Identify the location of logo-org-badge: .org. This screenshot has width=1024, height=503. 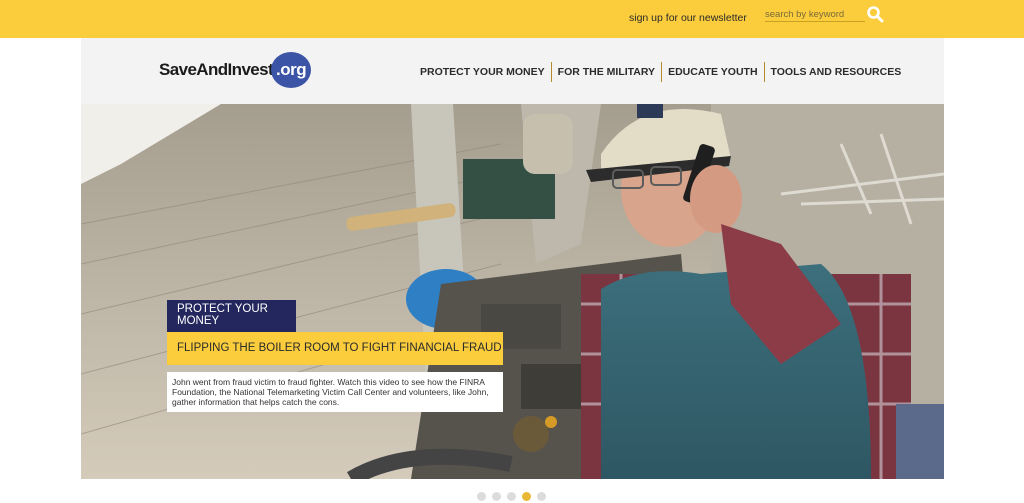
(291, 70).